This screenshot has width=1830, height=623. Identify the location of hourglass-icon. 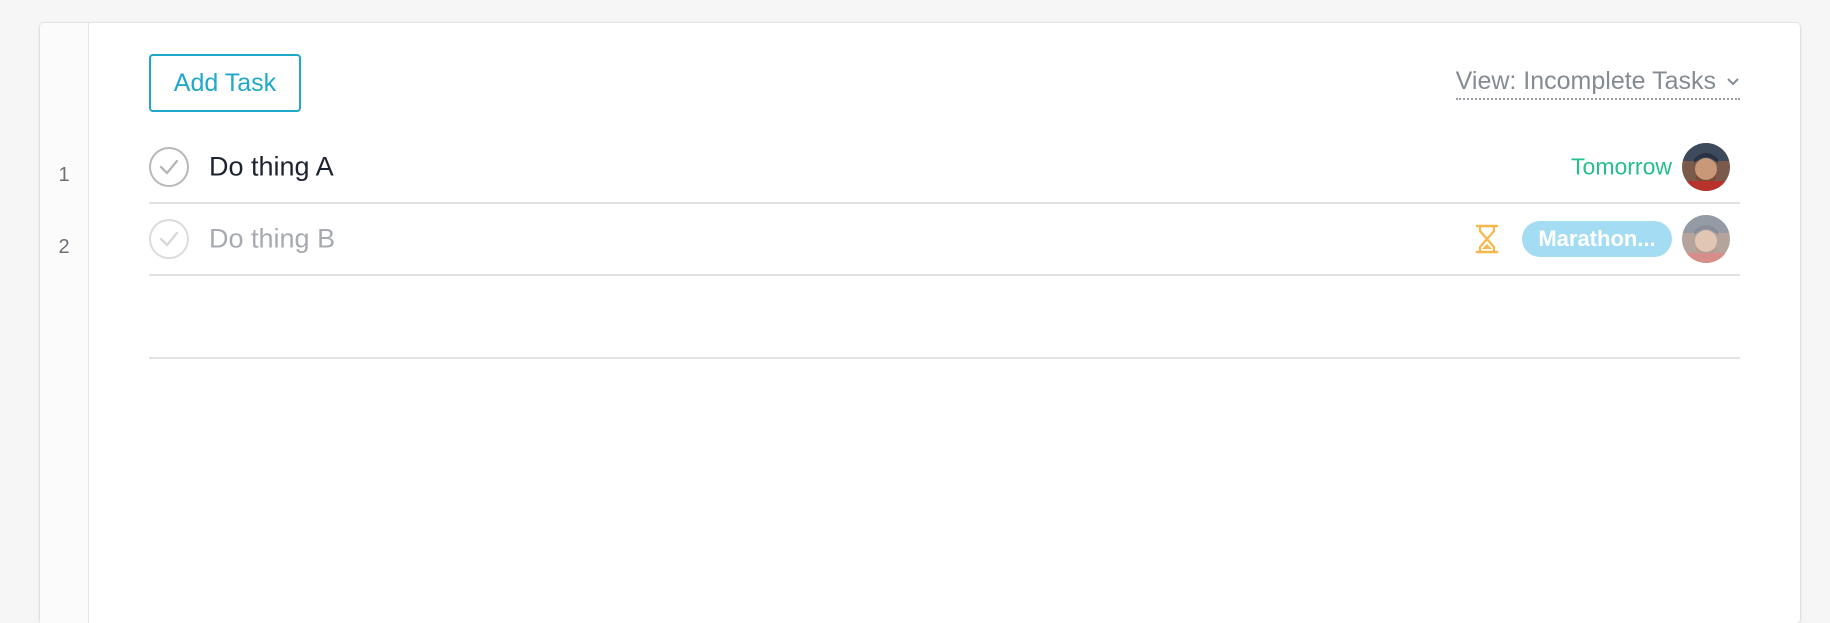
(1487, 239).